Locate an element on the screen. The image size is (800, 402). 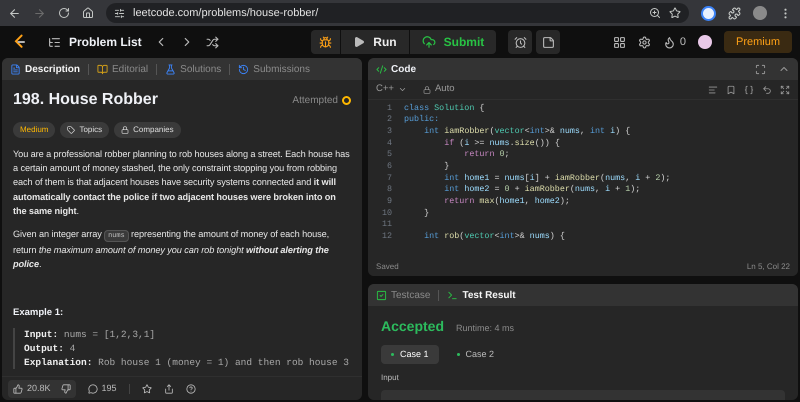
profile-avatar is located at coordinates (760, 13).